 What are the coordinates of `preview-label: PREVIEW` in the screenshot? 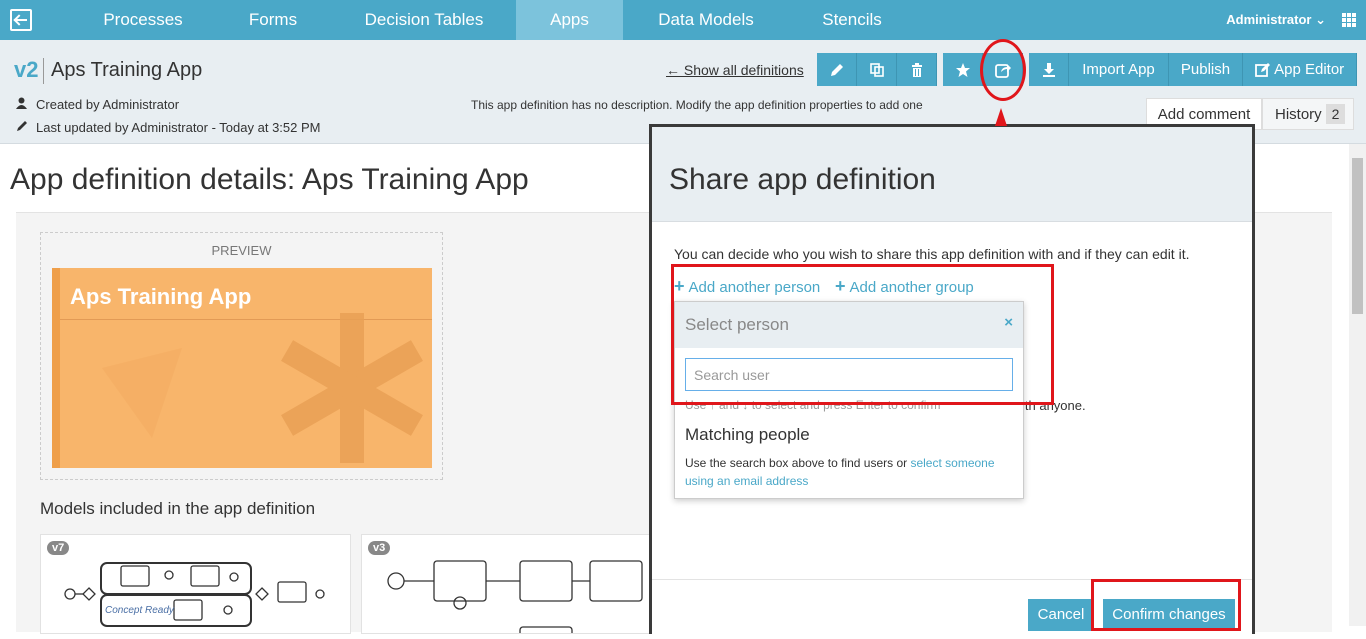 It's located at (241, 250).